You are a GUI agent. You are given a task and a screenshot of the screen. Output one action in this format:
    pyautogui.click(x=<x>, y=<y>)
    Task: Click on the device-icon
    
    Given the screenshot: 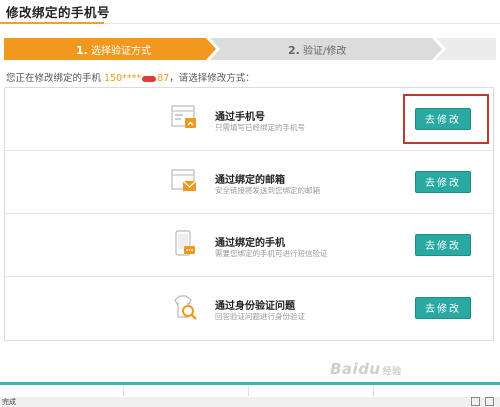 What is the action you would take?
    pyautogui.click(x=475, y=401)
    